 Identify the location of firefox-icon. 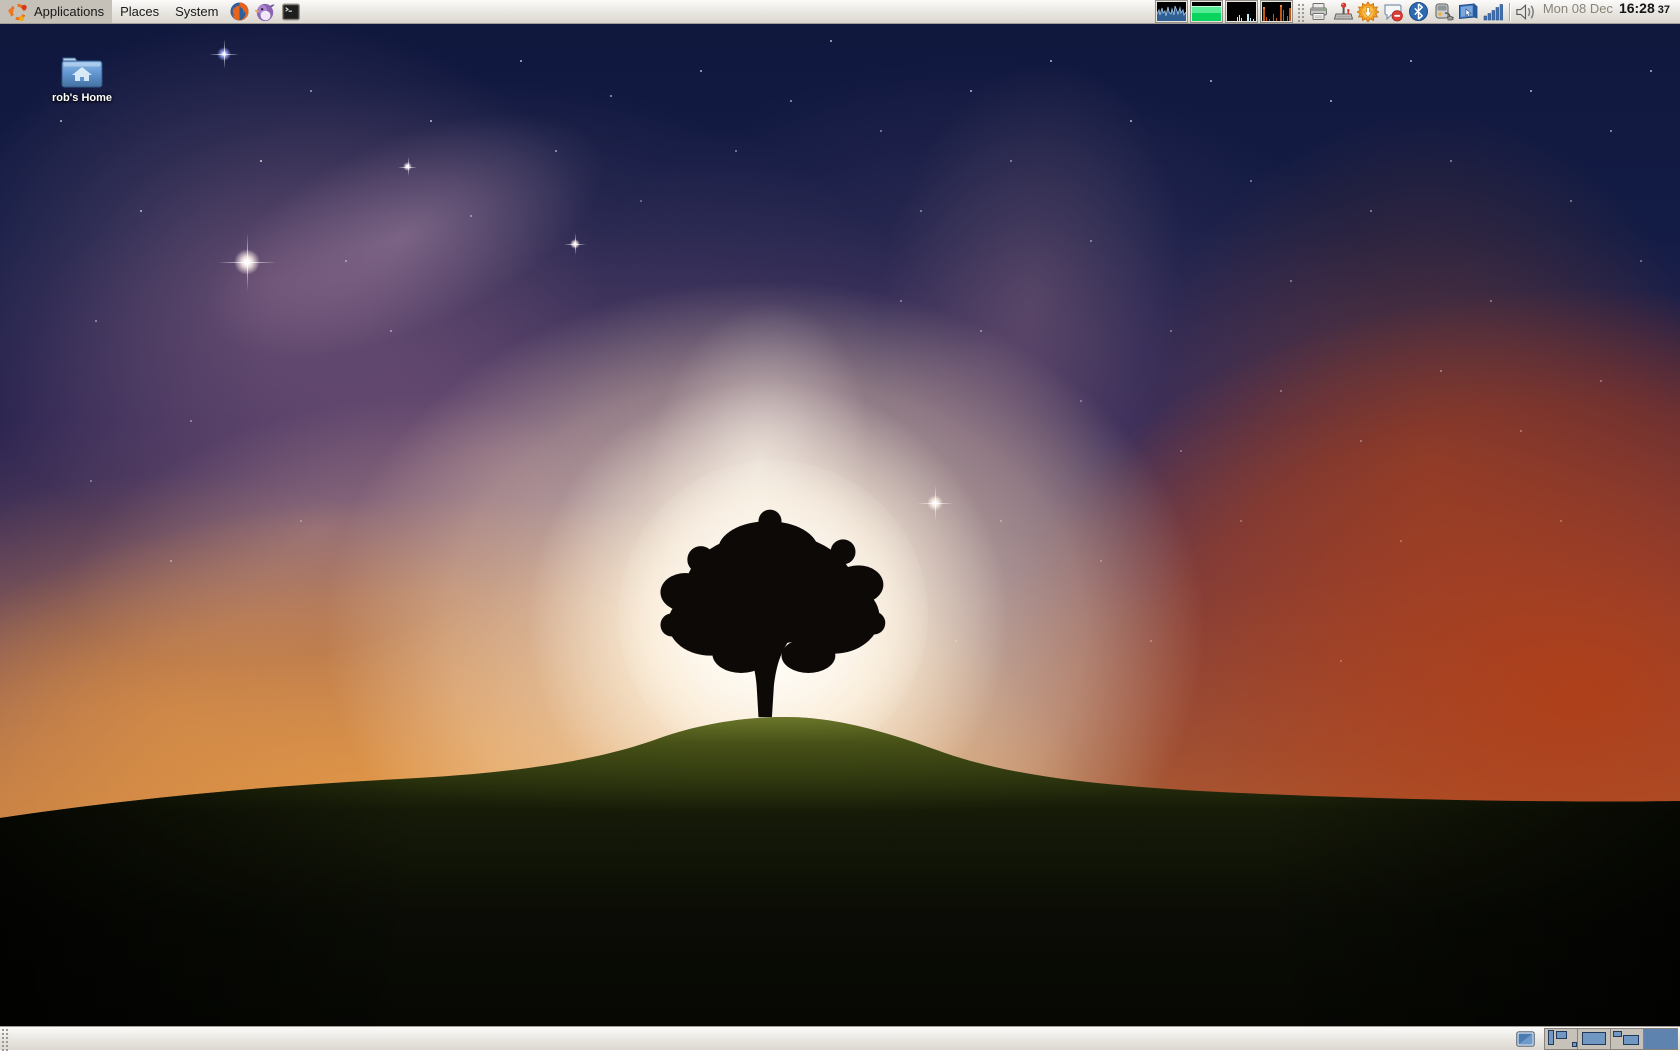
(239, 11).